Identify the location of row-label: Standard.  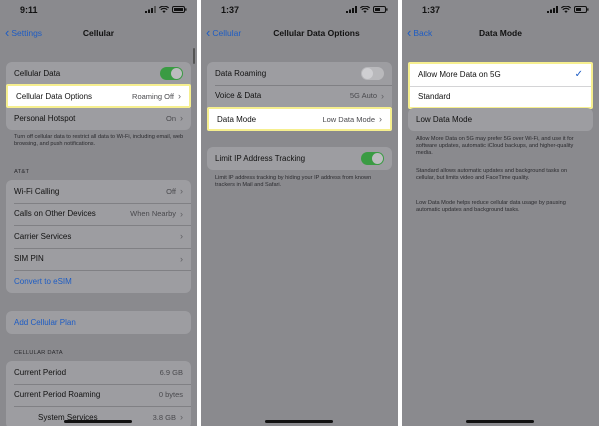
(434, 97).